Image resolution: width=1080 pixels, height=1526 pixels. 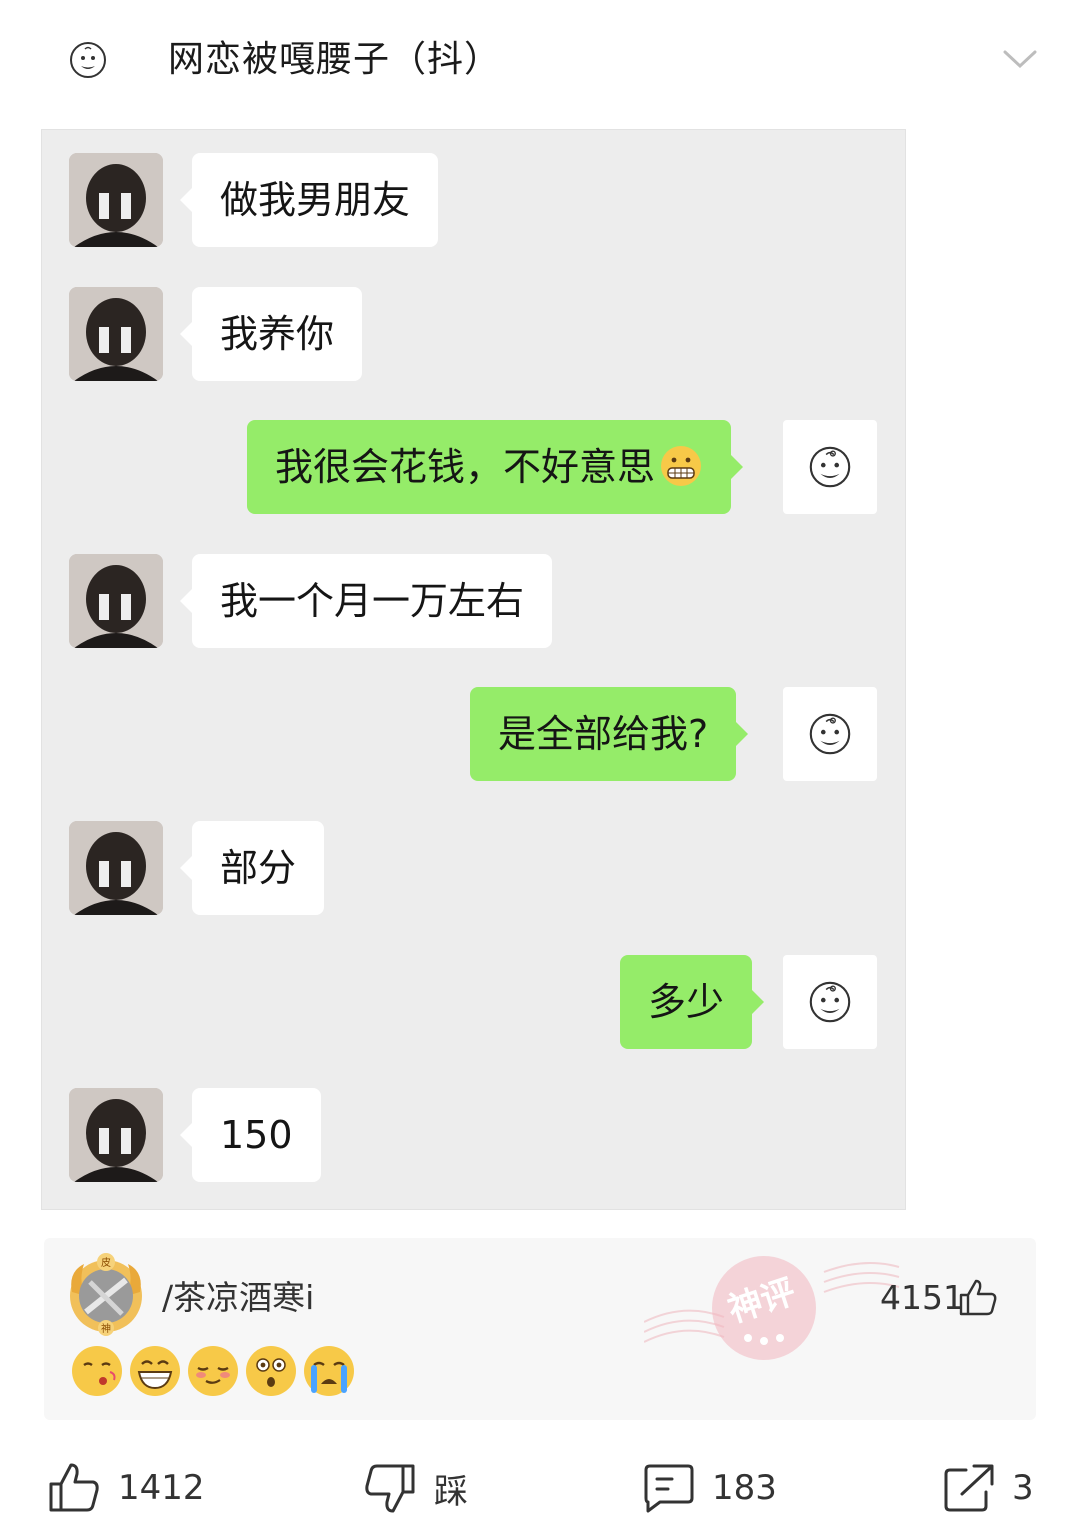 I want to click on featured-comment: 皮 神 /茶凉酒寒i 神评 4151, so click(x=540, y=1329).